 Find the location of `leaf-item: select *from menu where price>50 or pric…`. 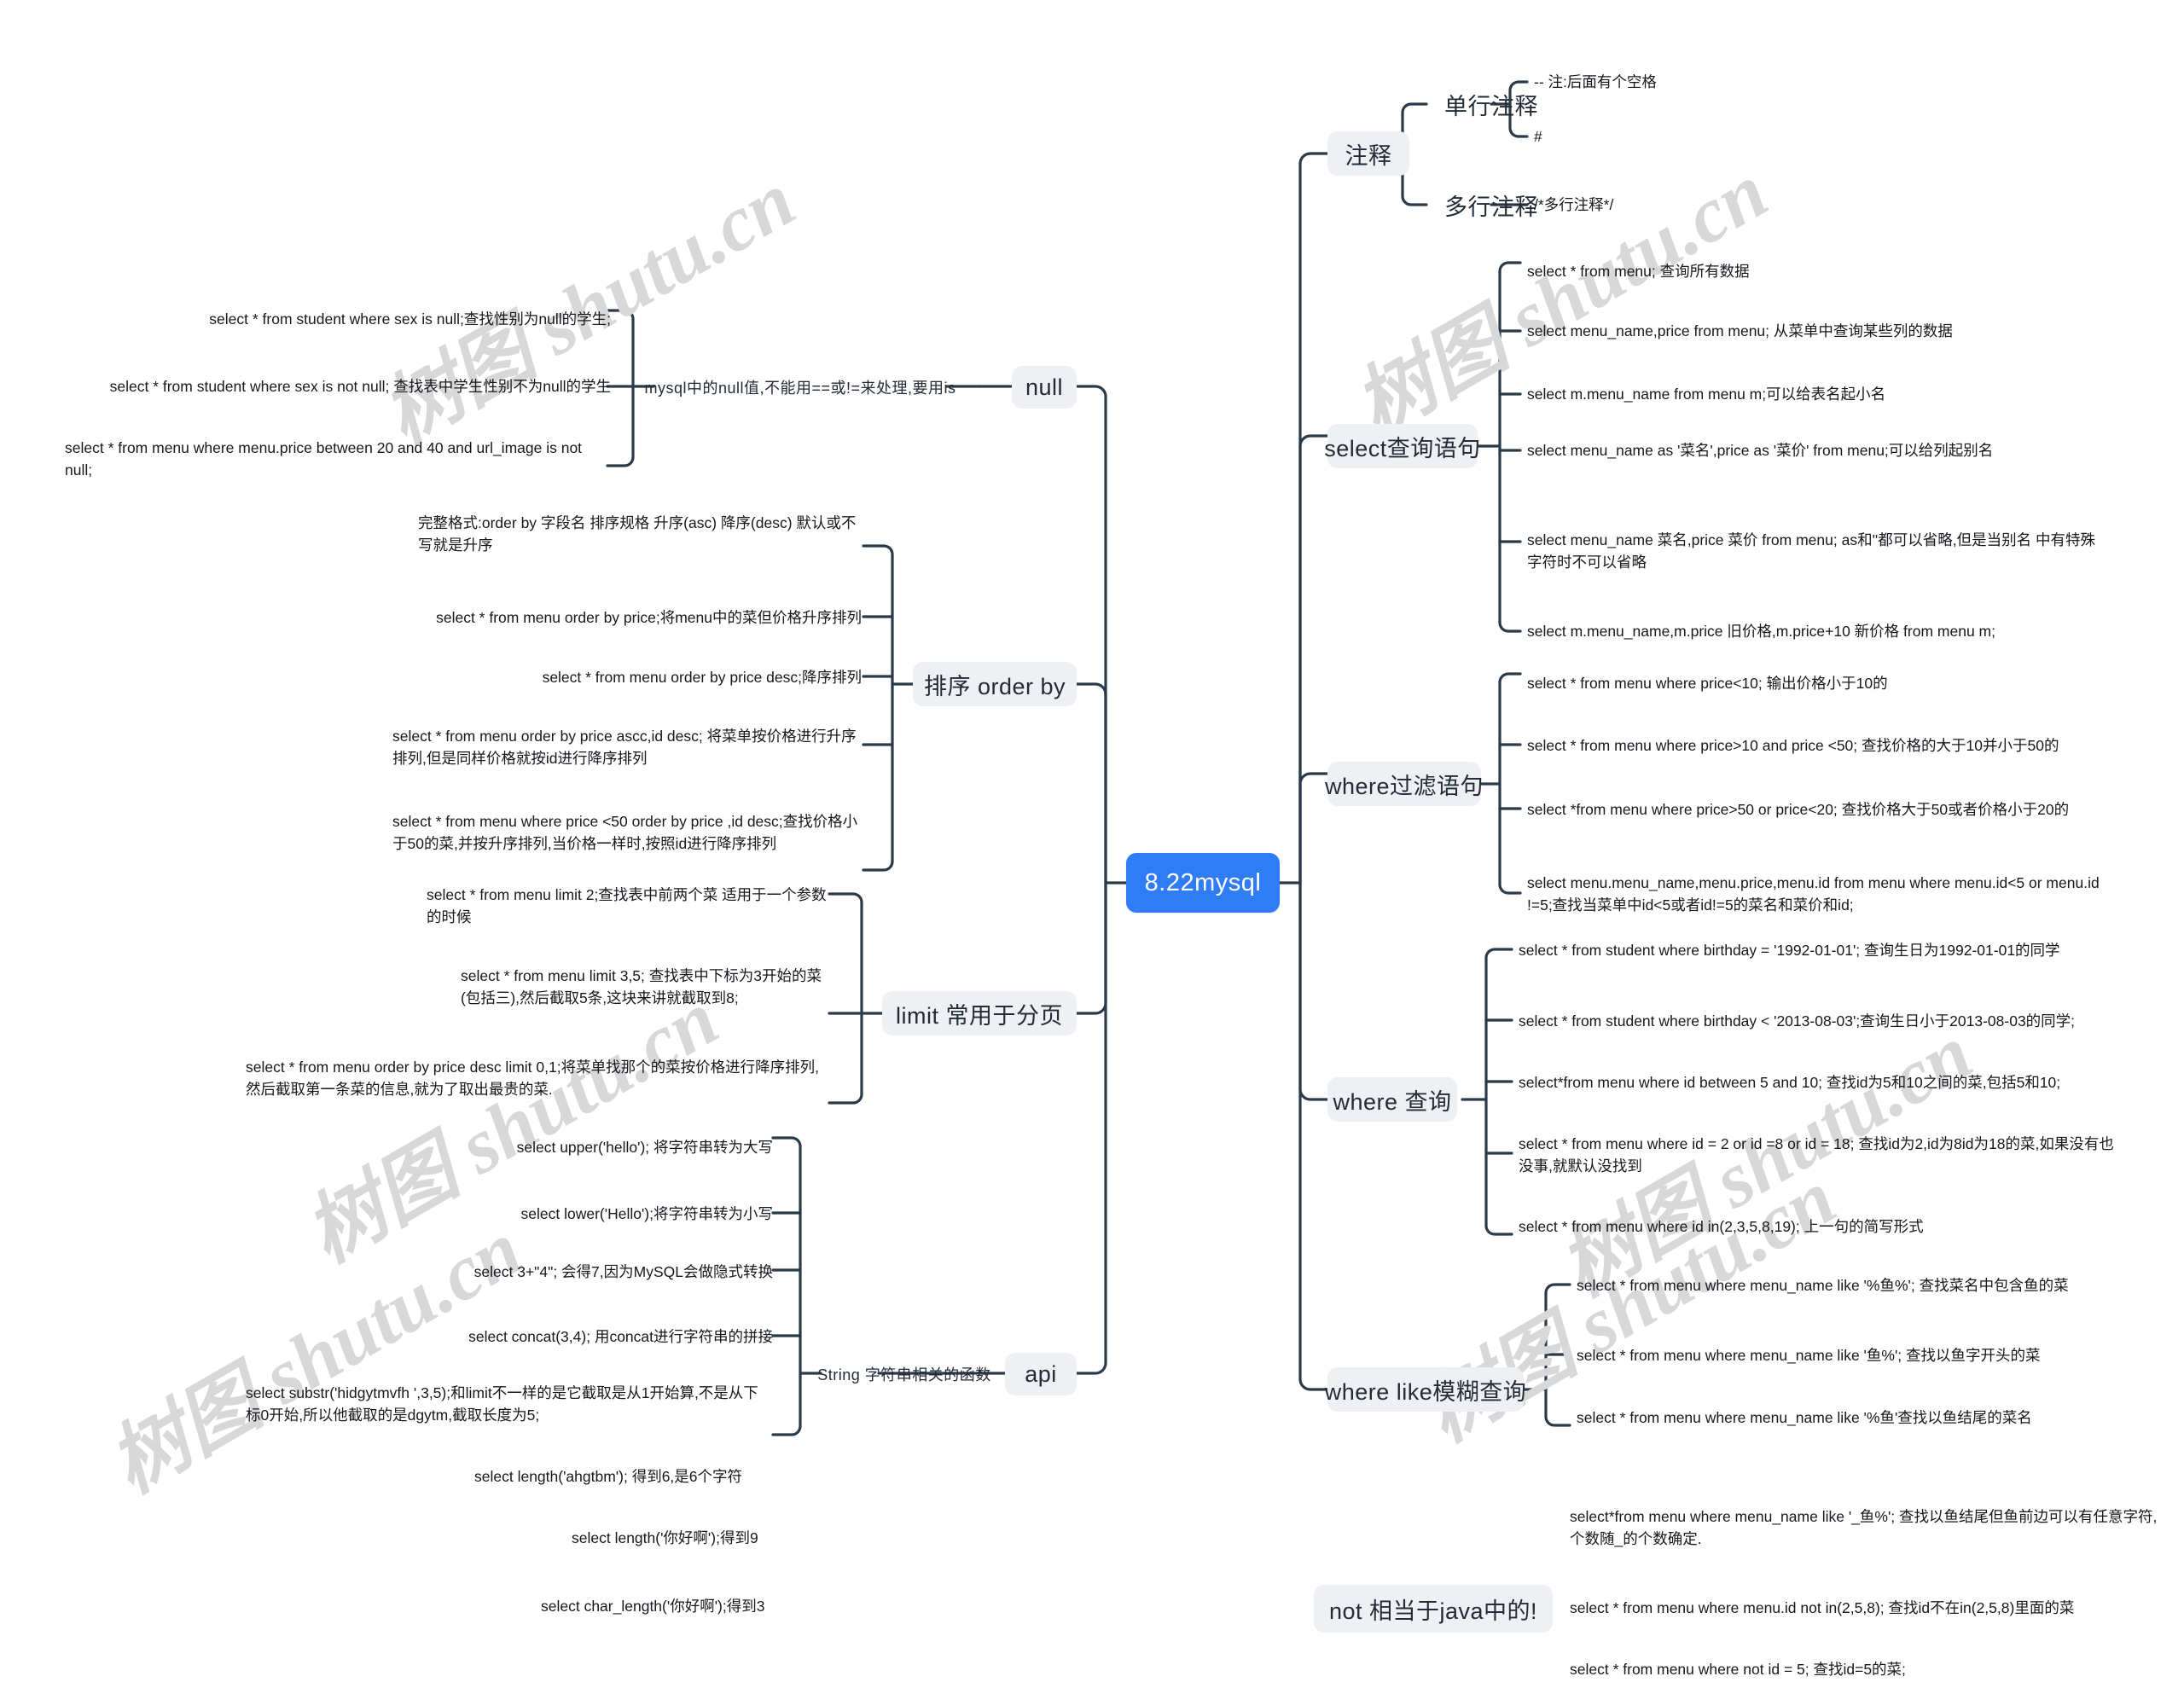

leaf-item: select *from menu where price>50 or pric… is located at coordinates (1798, 809).